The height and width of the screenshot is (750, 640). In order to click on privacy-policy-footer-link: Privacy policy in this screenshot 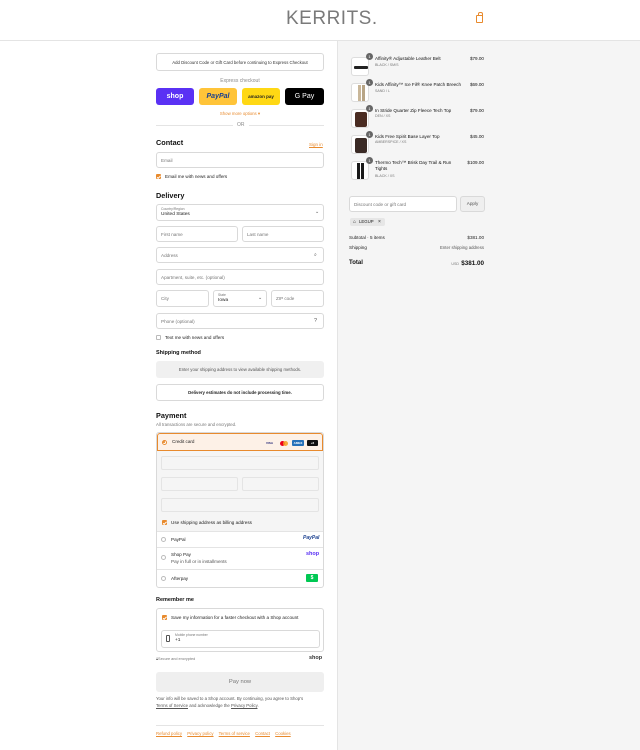, I will do `click(200, 733)`.